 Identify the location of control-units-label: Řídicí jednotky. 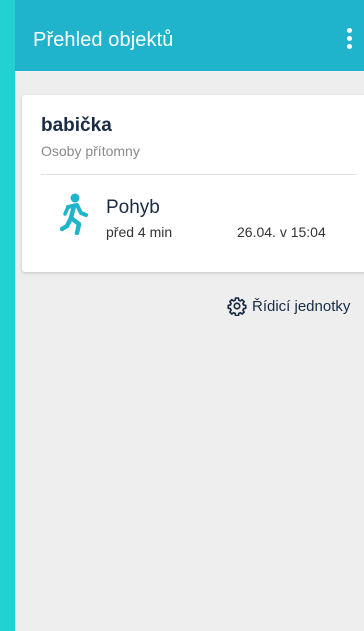
(301, 306).